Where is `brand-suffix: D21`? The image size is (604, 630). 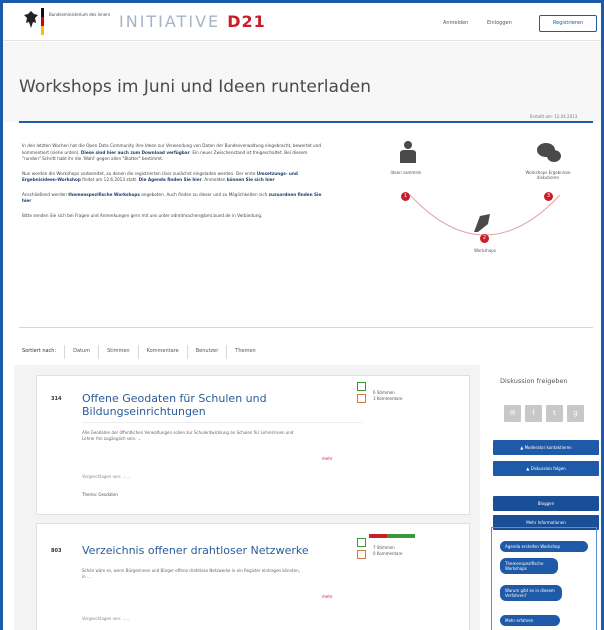 brand-suffix: D21 is located at coordinates (246, 21).